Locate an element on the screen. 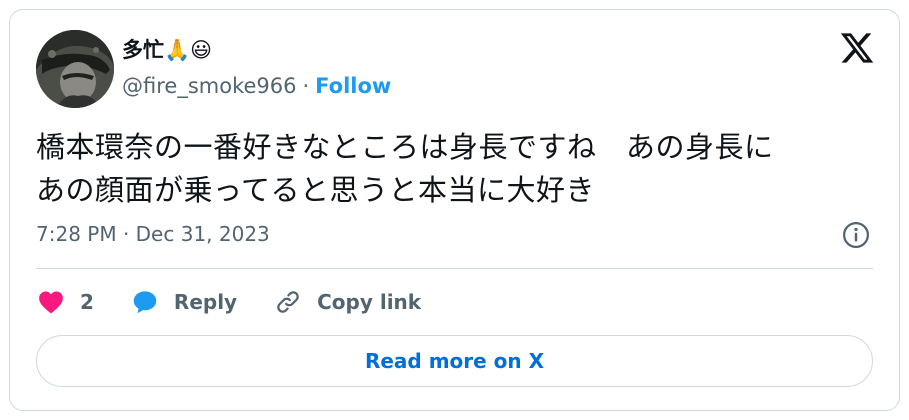 The image size is (909, 420). reply-button: Reply is located at coordinates (183, 302).